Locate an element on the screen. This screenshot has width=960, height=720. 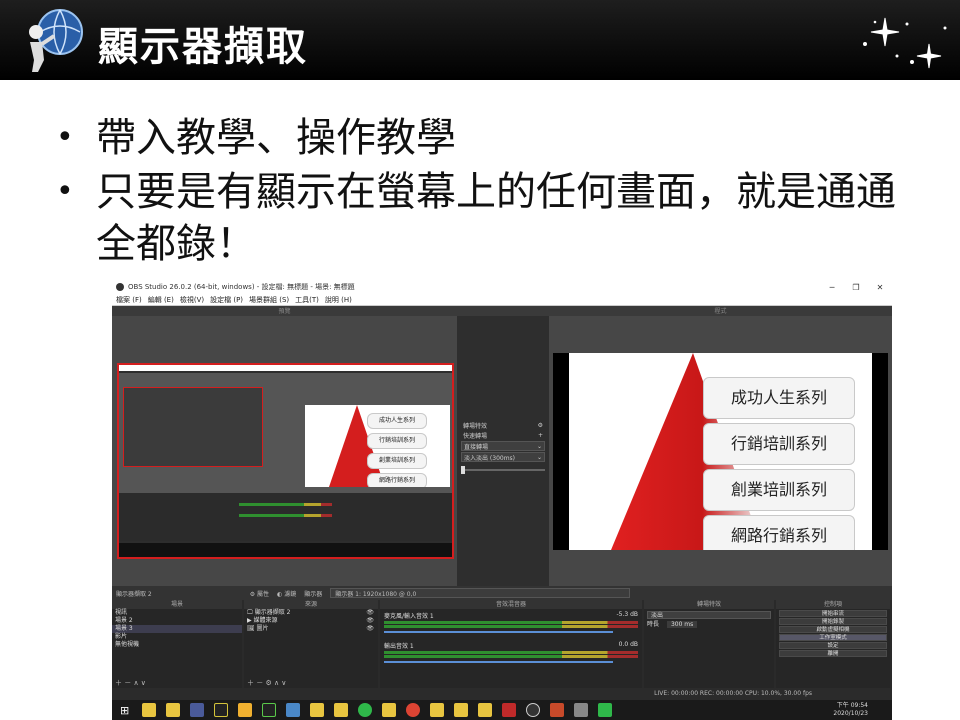
source-item-label: 顯示器擷取 2 is located at coordinates (272, 612).